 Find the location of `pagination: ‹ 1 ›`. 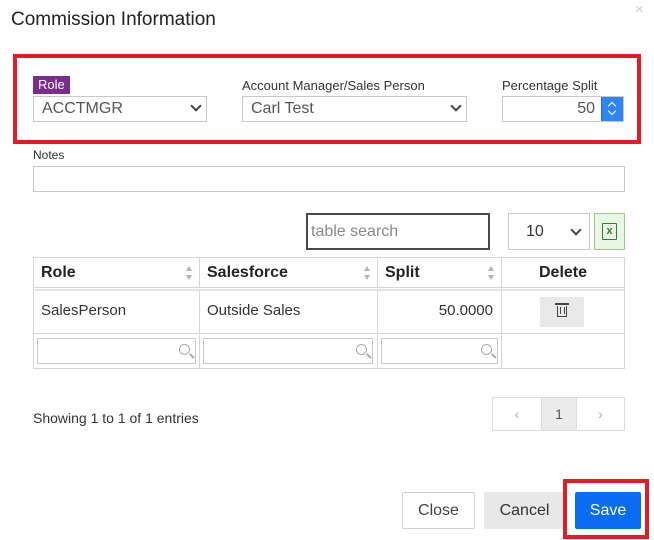

pagination: ‹ 1 › is located at coordinates (558, 414).